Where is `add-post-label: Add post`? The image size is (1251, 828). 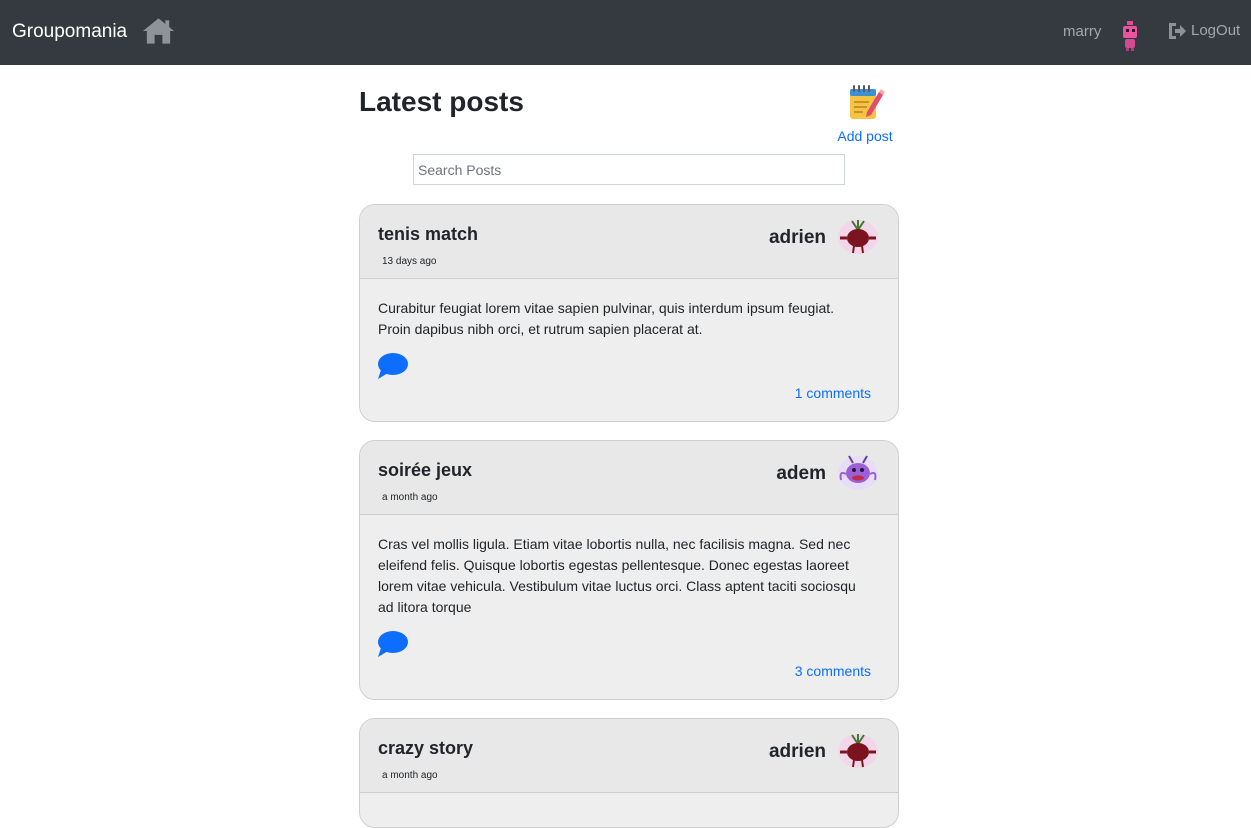
add-post-label: Add post is located at coordinates (865, 136).